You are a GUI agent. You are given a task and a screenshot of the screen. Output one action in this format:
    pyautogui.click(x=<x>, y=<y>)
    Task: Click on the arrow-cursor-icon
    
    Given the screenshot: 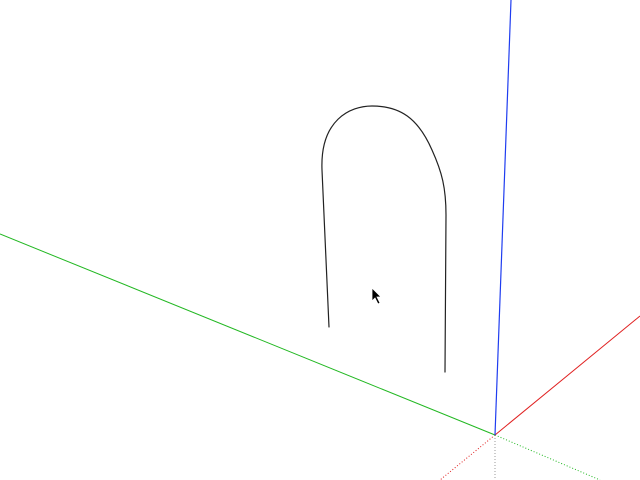 What is the action you would take?
    pyautogui.click(x=376, y=296)
    